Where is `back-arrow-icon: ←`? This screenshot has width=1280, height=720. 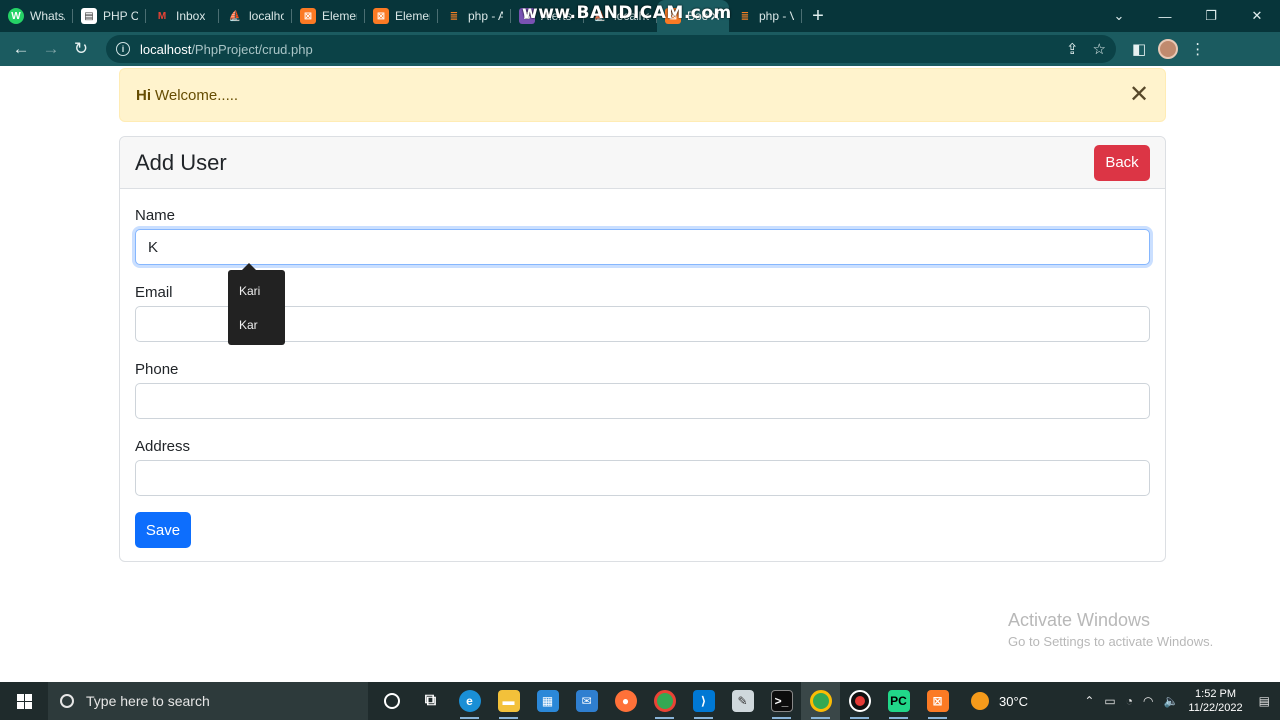
back-arrow-icon: ← is located at coordinates (21, 49).